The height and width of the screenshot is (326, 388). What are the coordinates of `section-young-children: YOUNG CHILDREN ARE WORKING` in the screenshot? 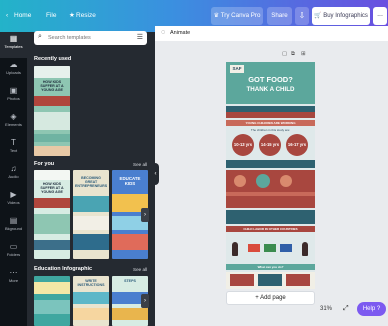 It's located at (270, 123).